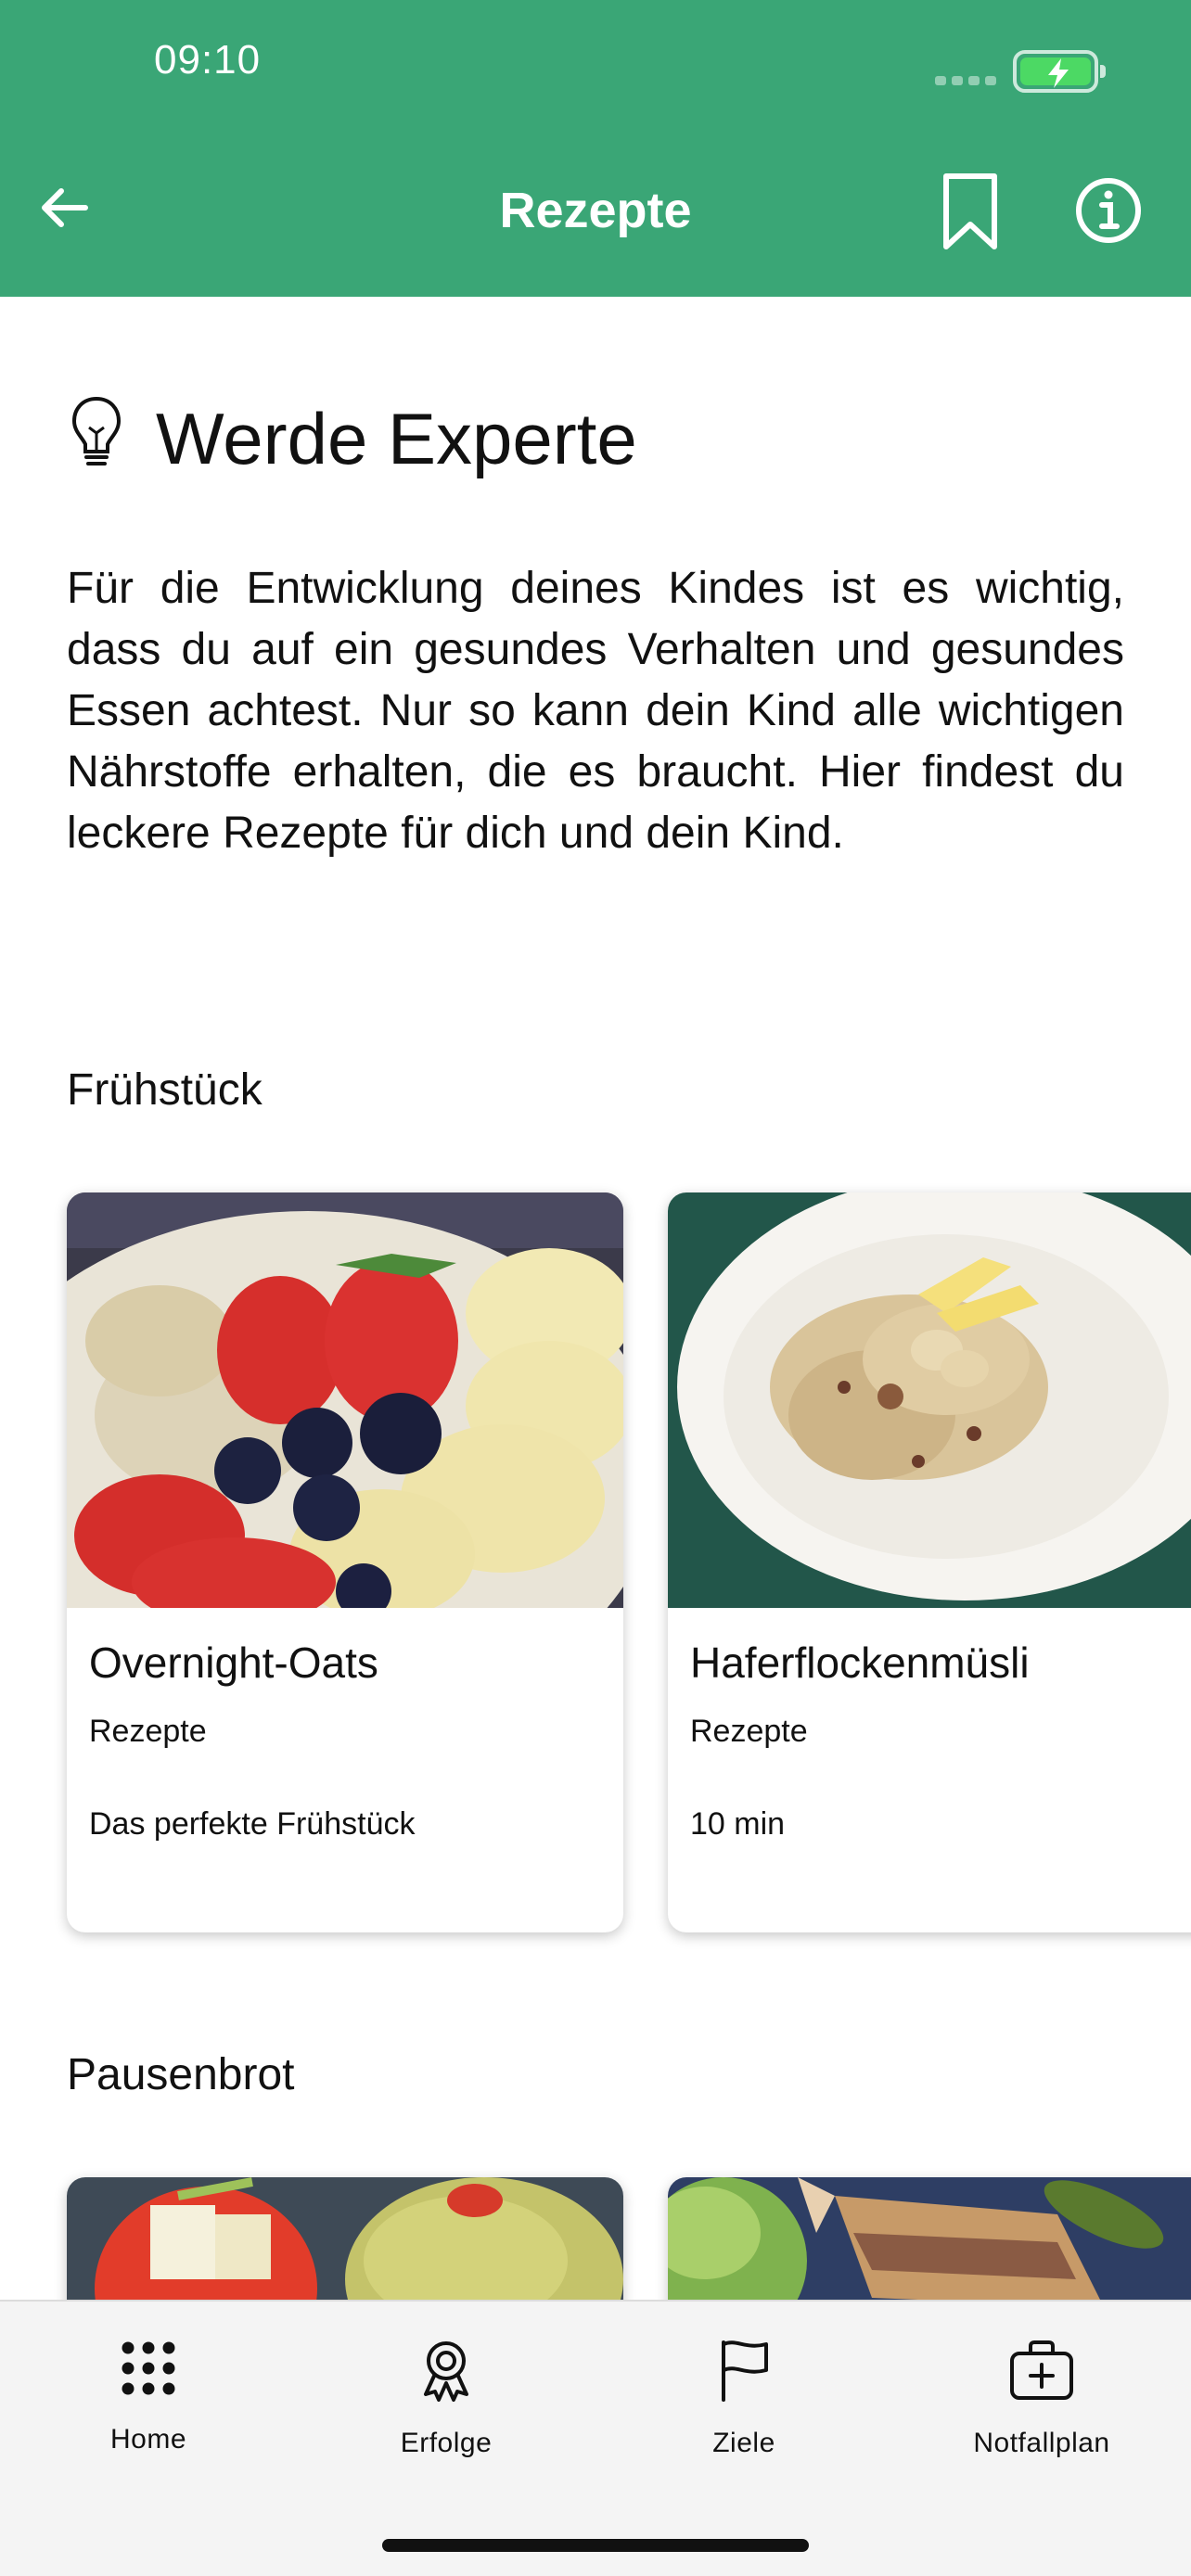 Image resolution: width=1191 pixels, height=2576 pixels. Describe the element at coordinates (148, 2368) in the screenshot. I see `grid-dots-icon` at that location.